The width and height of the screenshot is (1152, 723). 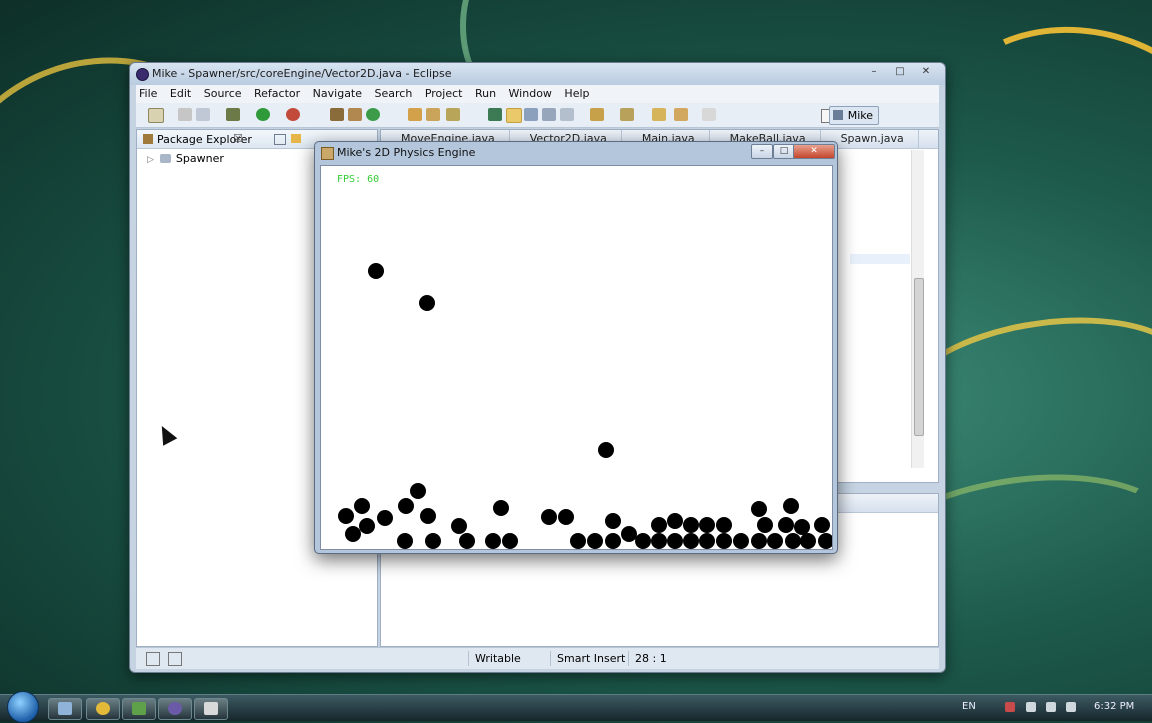 What do you see at coordinates (919, 357) in the screenshot?
I see `scrollbar-thumb` at bounding box center [919, 357].